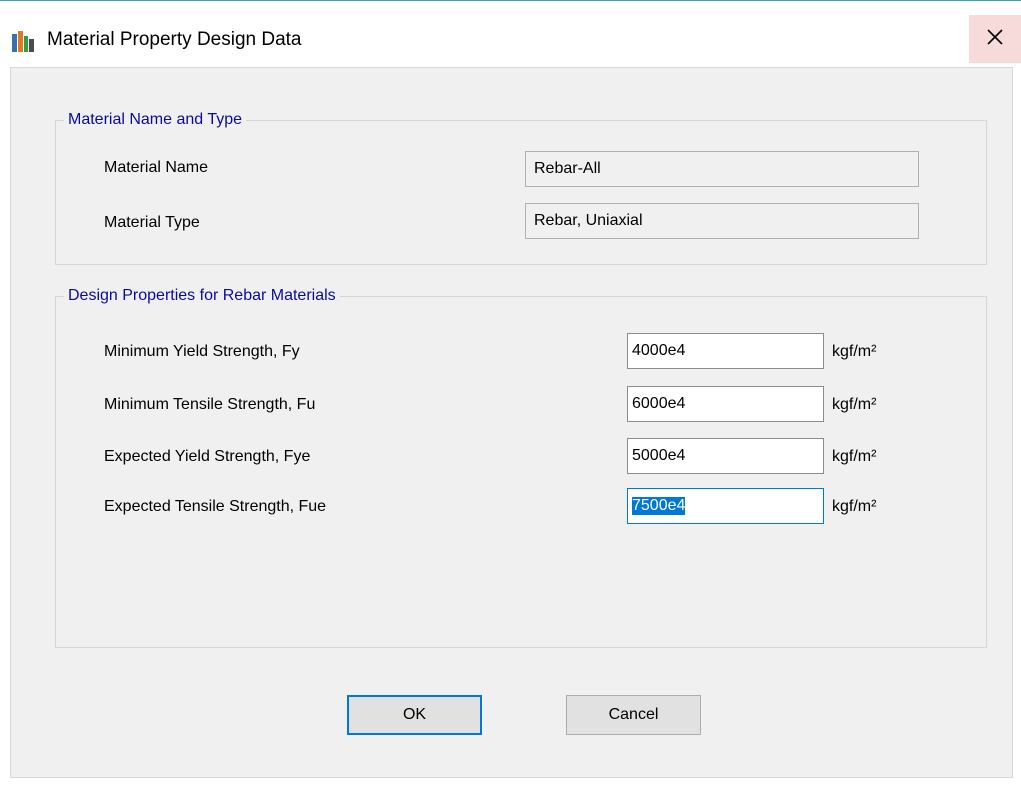 This screenshot has width=1021, height=803. What do you see at coordinates (722, 221) in the screenshot?
I see `material-type-field: Rebar, Uniaxial` at bounding box center [722, 221].